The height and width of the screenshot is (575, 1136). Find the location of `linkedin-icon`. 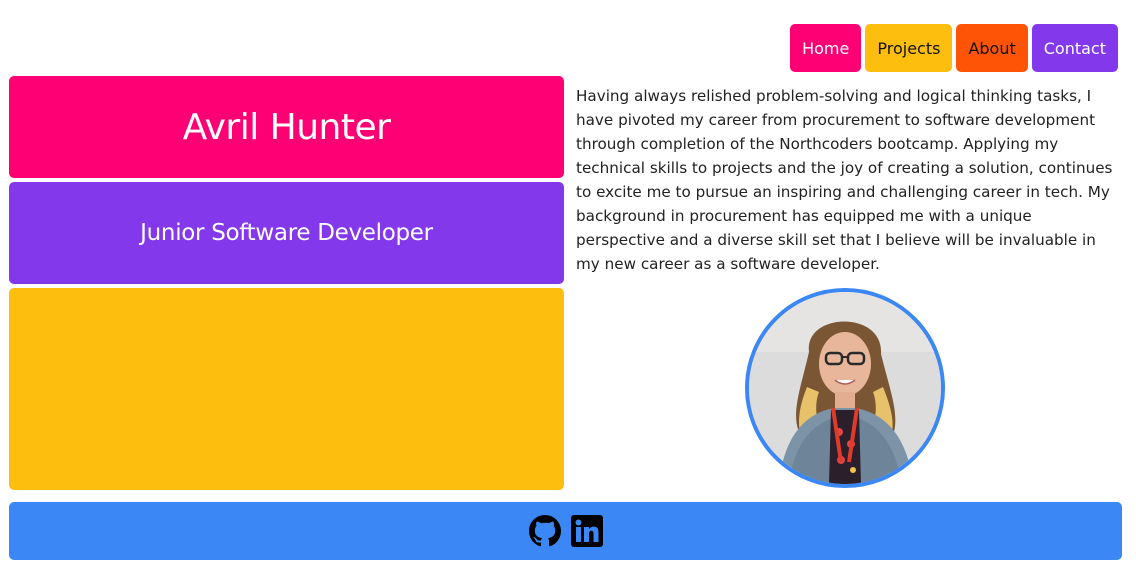

linkedin-icon is located at coordinates (586, 531).